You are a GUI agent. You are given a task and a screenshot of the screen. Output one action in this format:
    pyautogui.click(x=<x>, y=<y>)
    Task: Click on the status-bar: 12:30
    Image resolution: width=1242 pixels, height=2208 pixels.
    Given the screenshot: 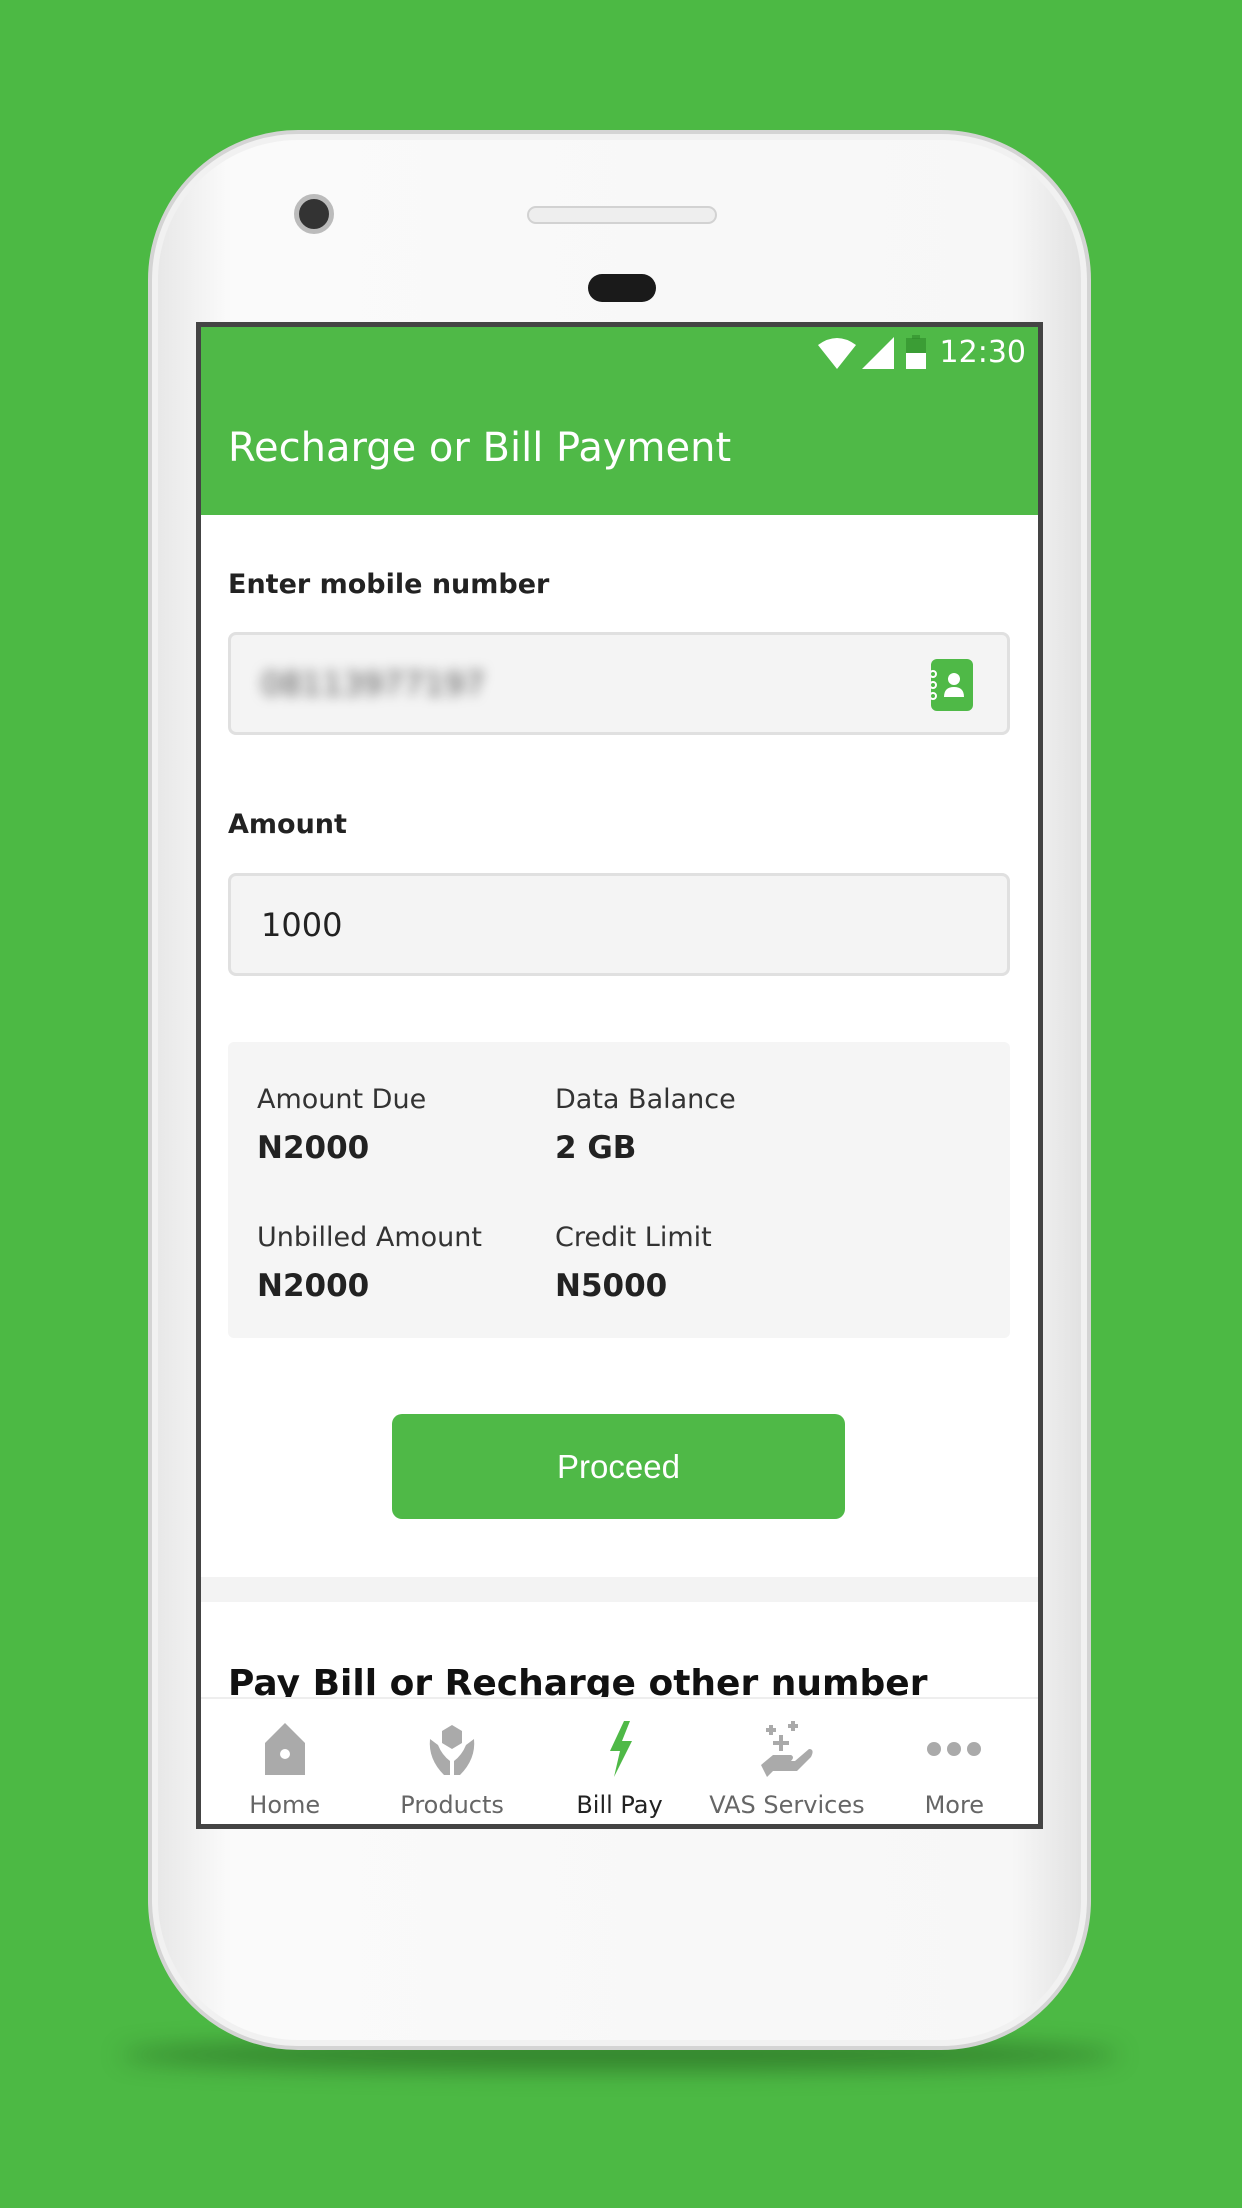 What is the action you would take?
    pyautogui.click(x=619, y=354)
    